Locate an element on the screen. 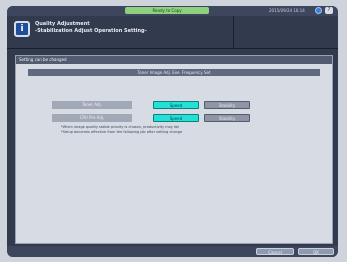  network-status-icon is located at coordinates (318, 10).